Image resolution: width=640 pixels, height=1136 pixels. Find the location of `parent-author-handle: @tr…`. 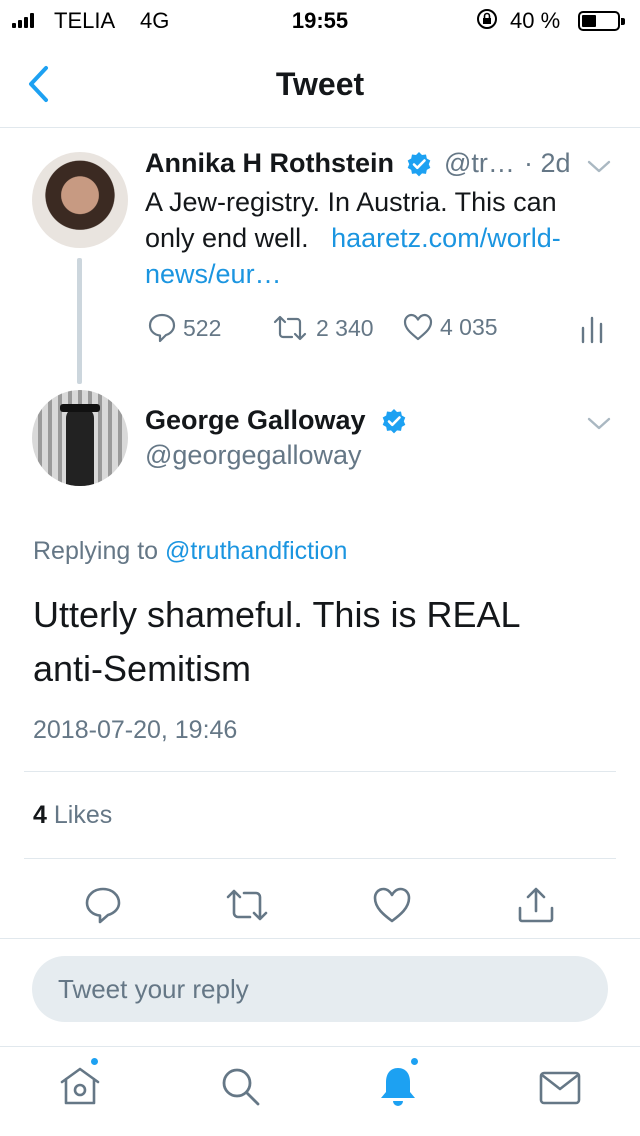

parent-author-handle: @tr… is located at coordinates (479, 163).